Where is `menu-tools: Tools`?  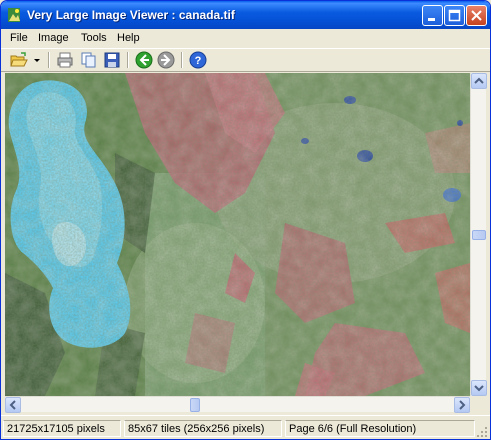
menu-tools: Tools is located at coordinates (94, 38).